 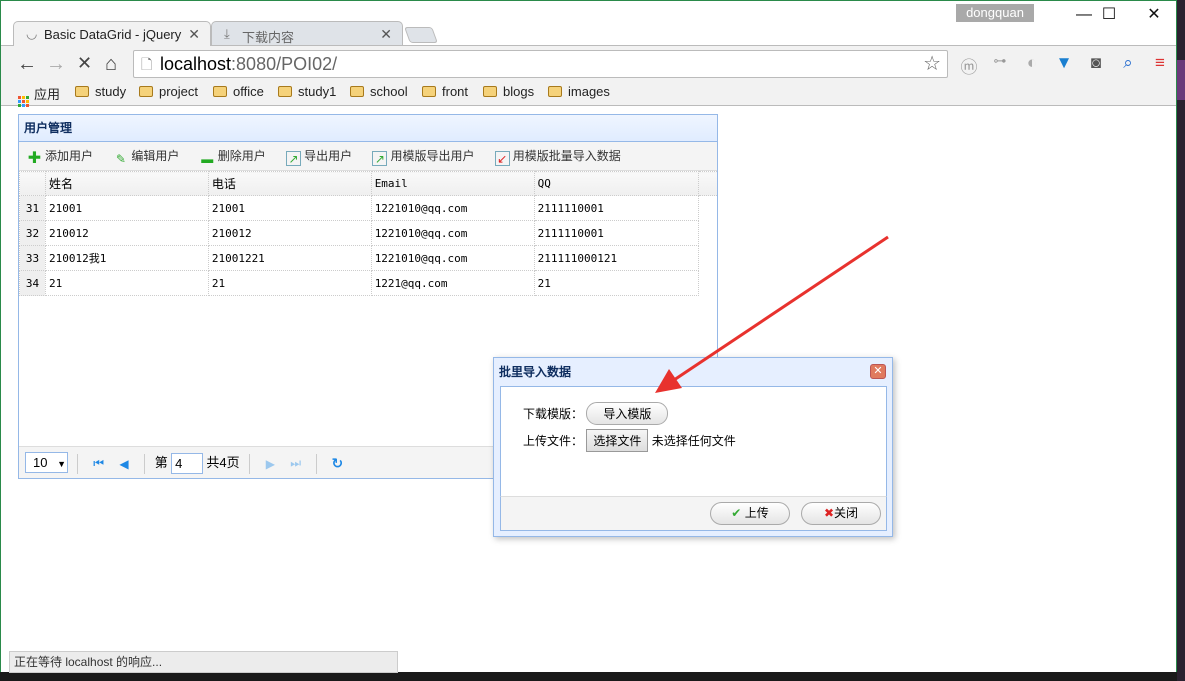 What do you see at coordinates (1181, 340) in the screenshot?
I see `background-window-edge` at bounding box center [1181, 340].